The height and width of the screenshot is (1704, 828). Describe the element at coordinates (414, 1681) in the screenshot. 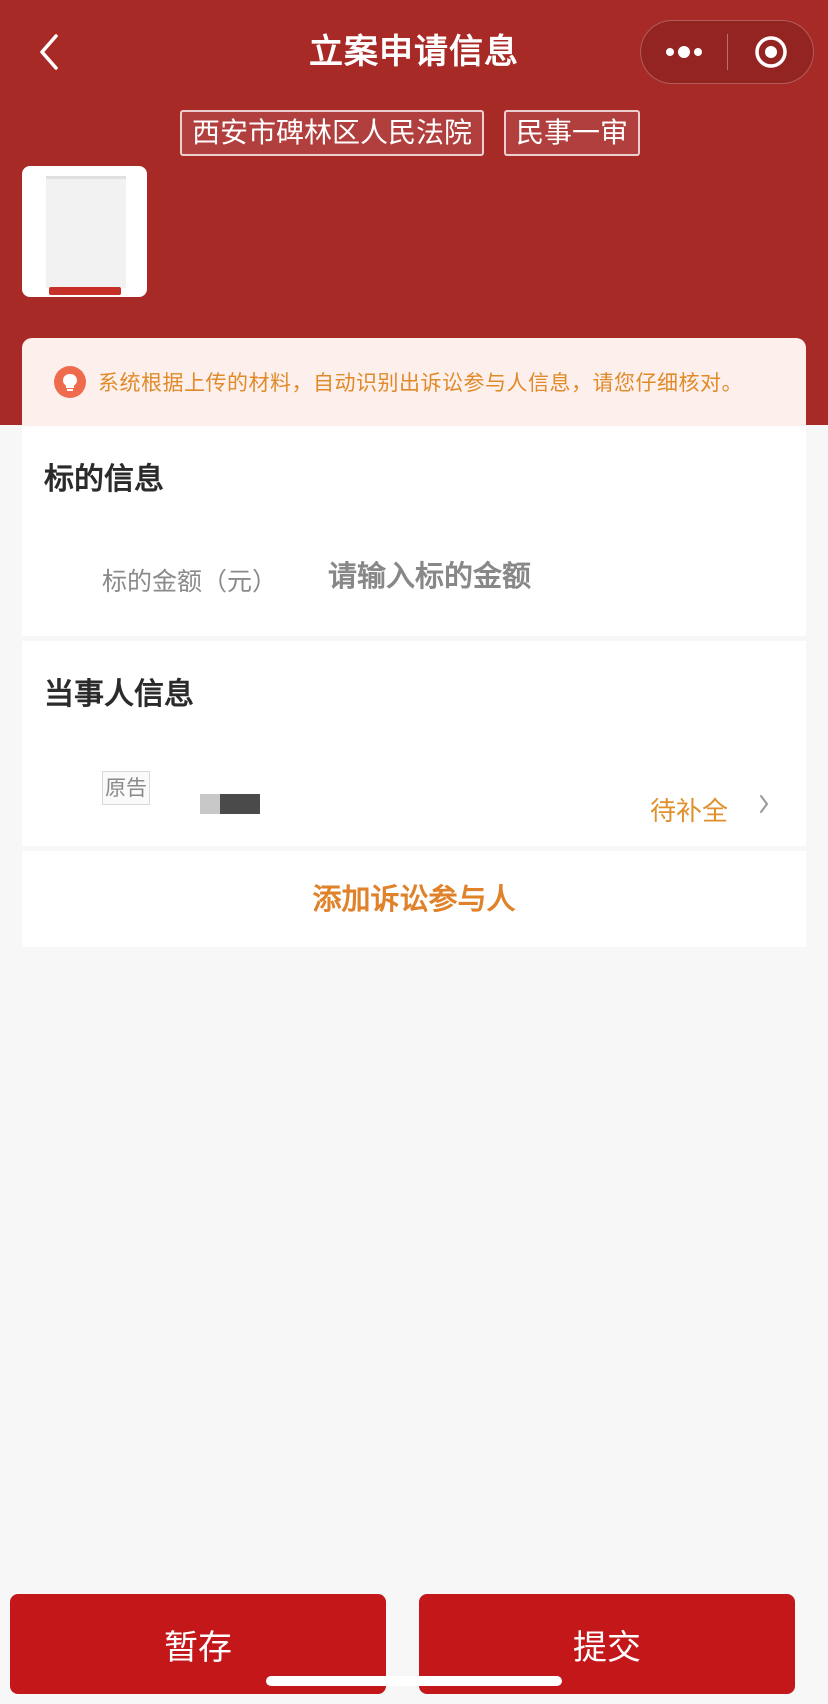

I see `home-indicator` at that location.